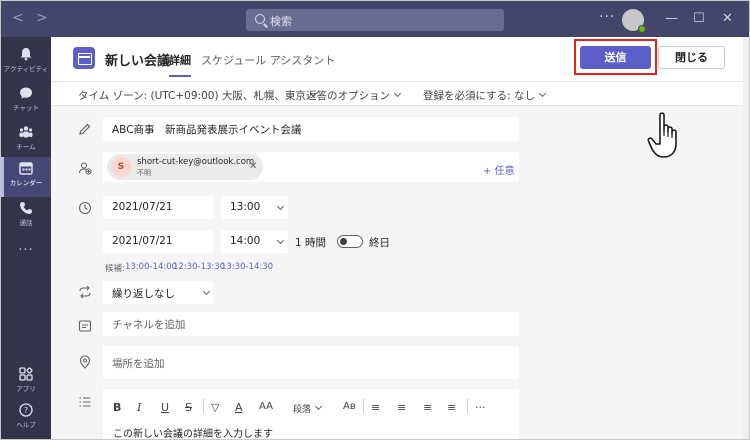  I want to click on allday-label: 終日, so click(379, 243).